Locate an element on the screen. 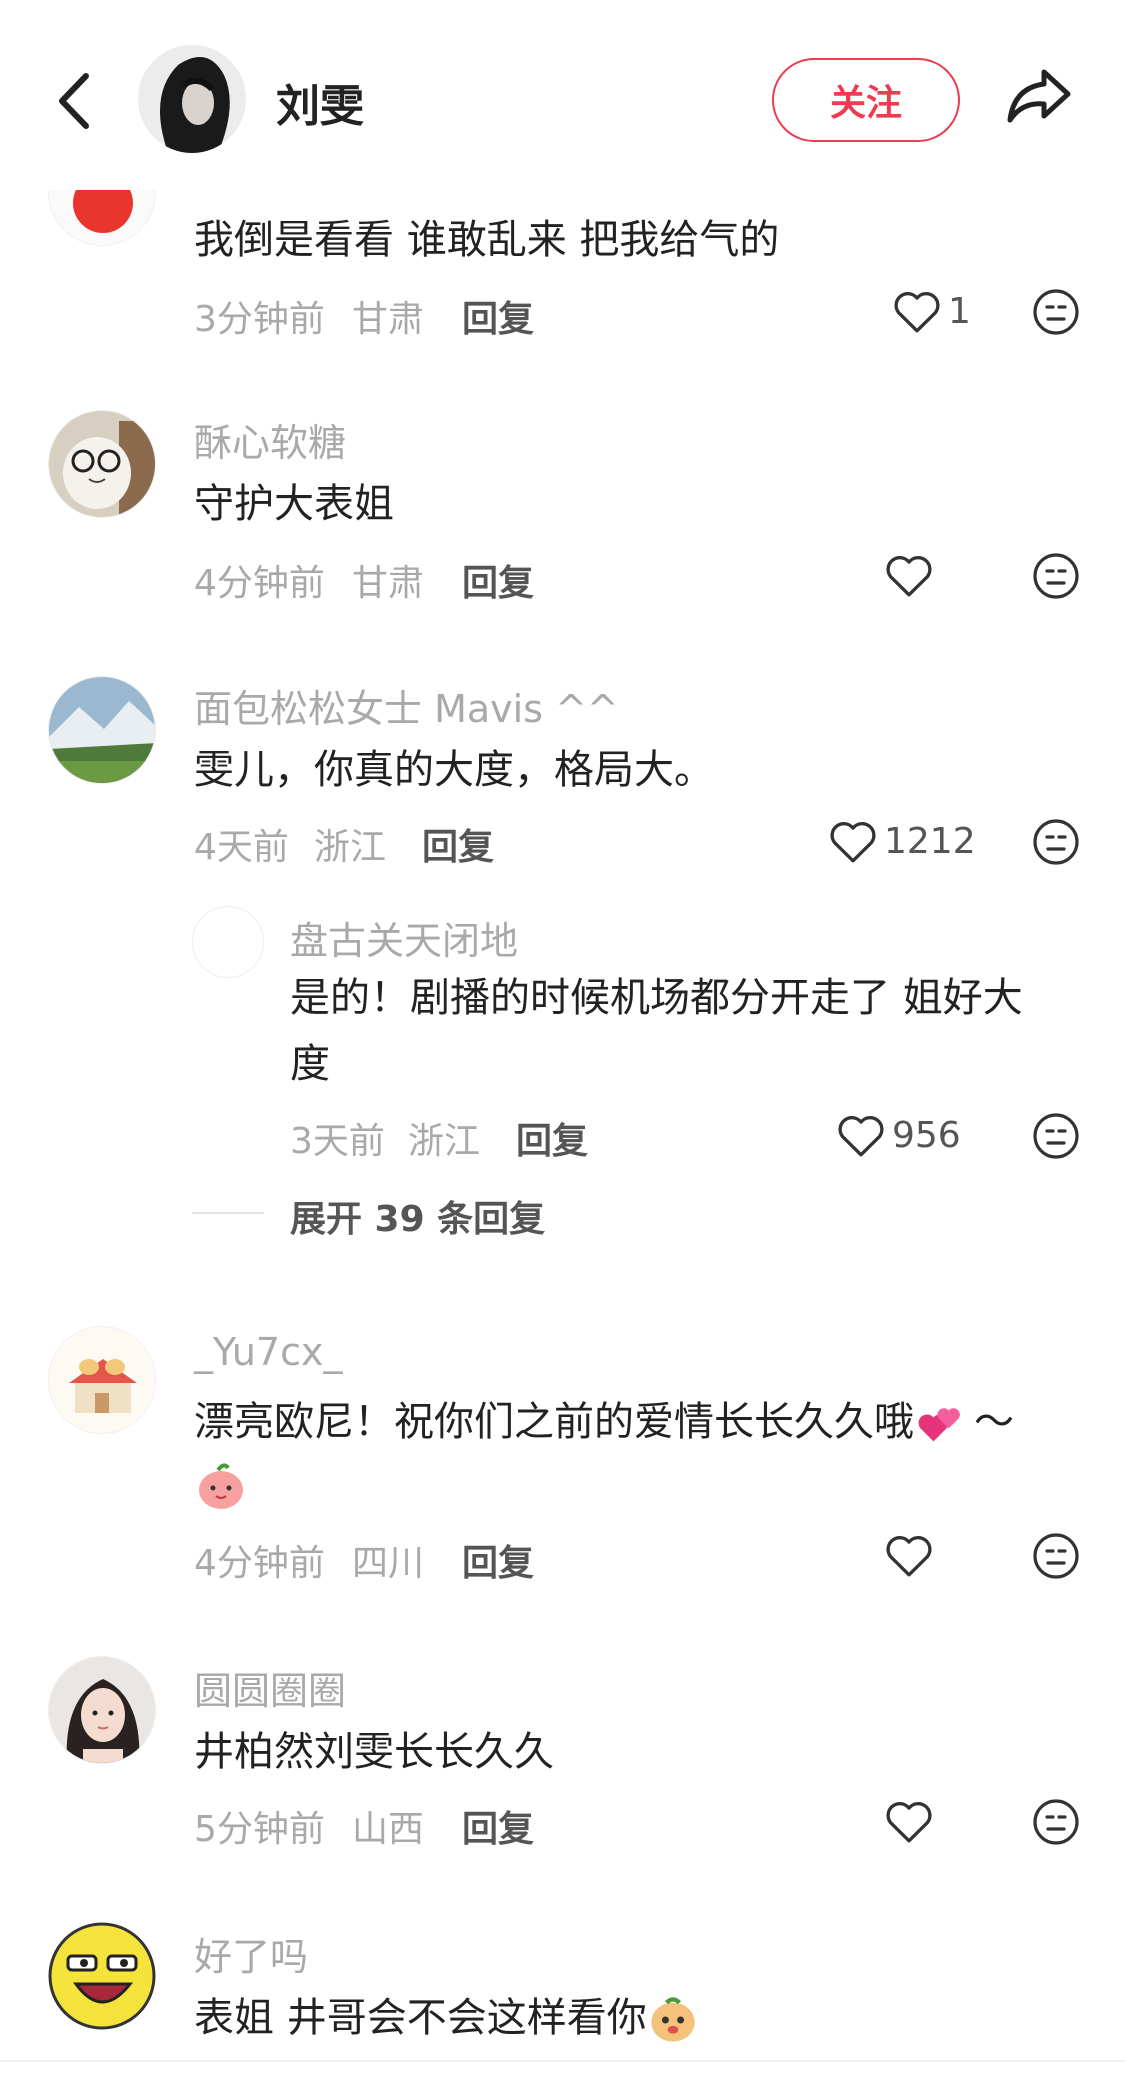 Image resolution: width=1125 pixels, height=2083 pixels. bottom-divider is located at coordinates (562, 2061).